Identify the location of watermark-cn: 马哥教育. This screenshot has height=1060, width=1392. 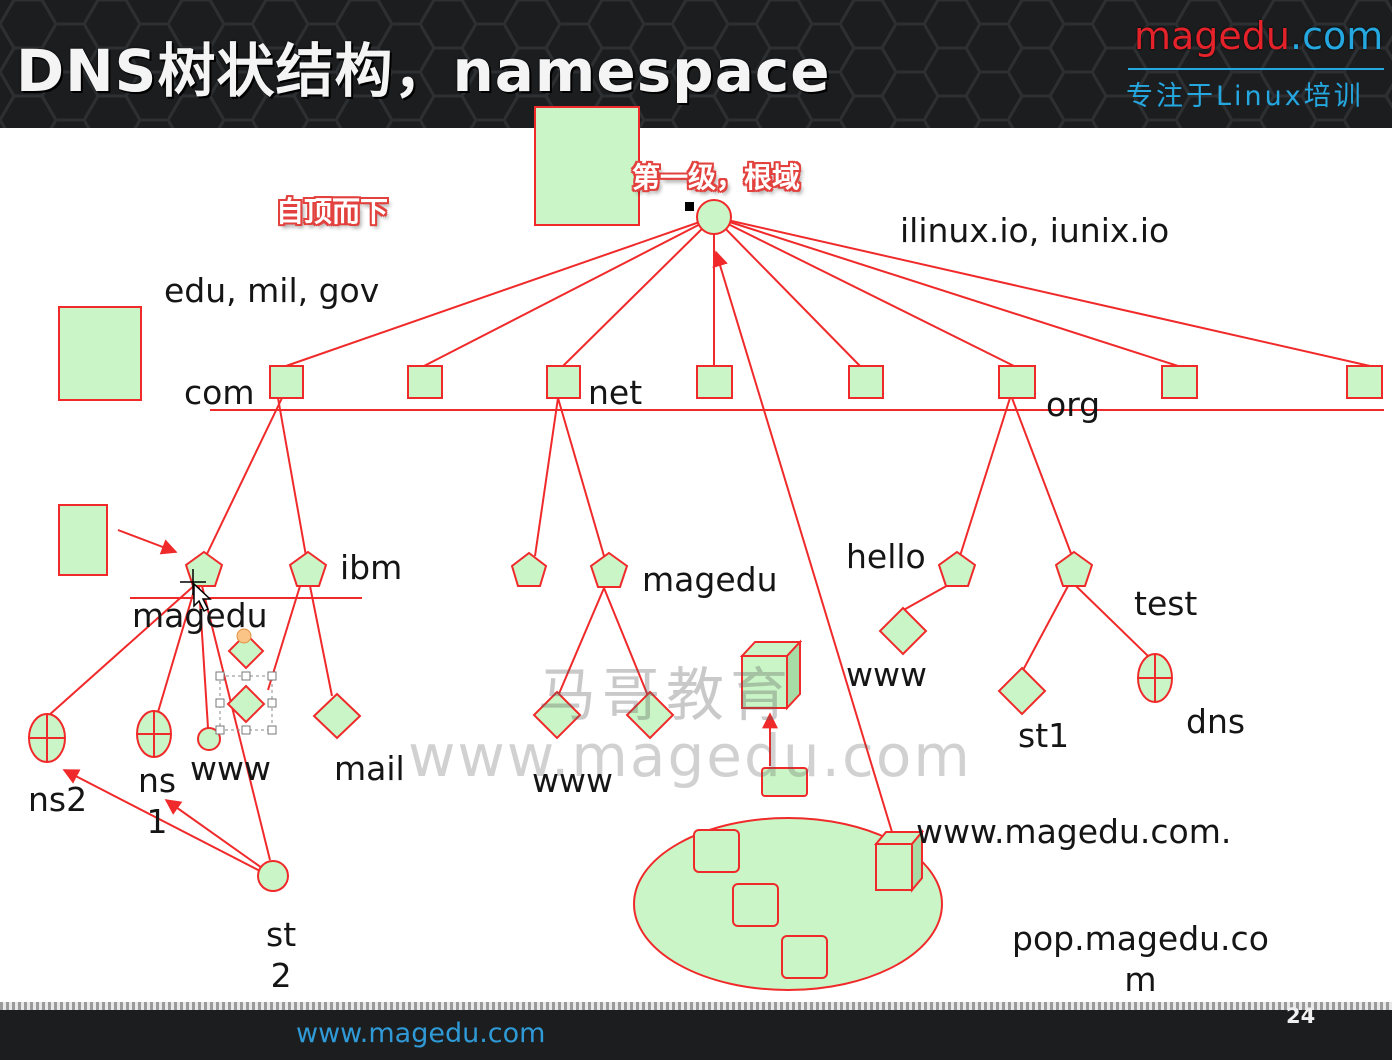
(666, 695).